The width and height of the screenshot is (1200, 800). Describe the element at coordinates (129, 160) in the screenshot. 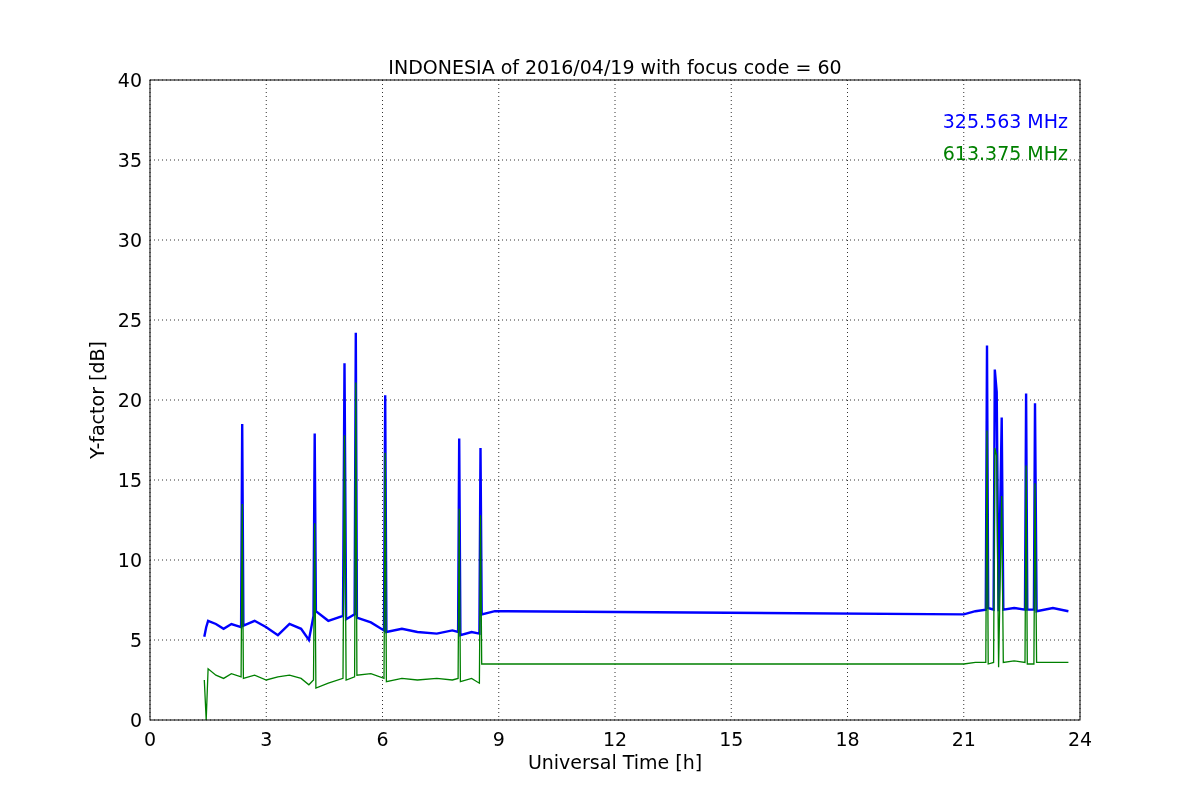

I see `y-tick-label: 35` at that location.